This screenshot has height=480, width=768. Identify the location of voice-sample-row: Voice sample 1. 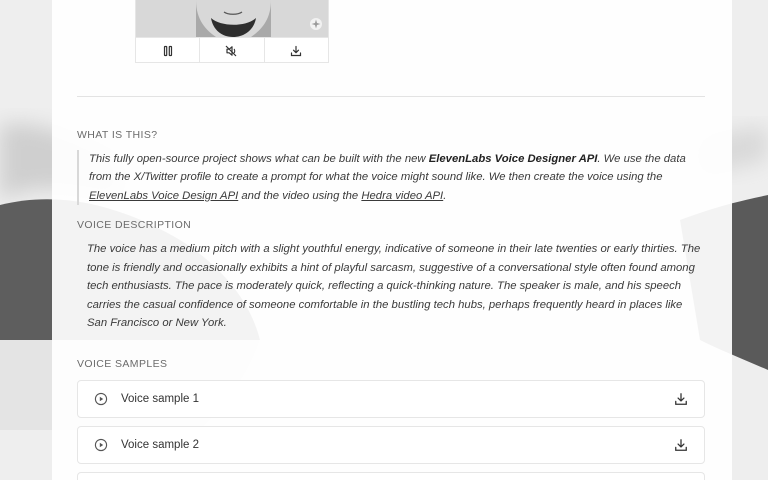
(391, 399).